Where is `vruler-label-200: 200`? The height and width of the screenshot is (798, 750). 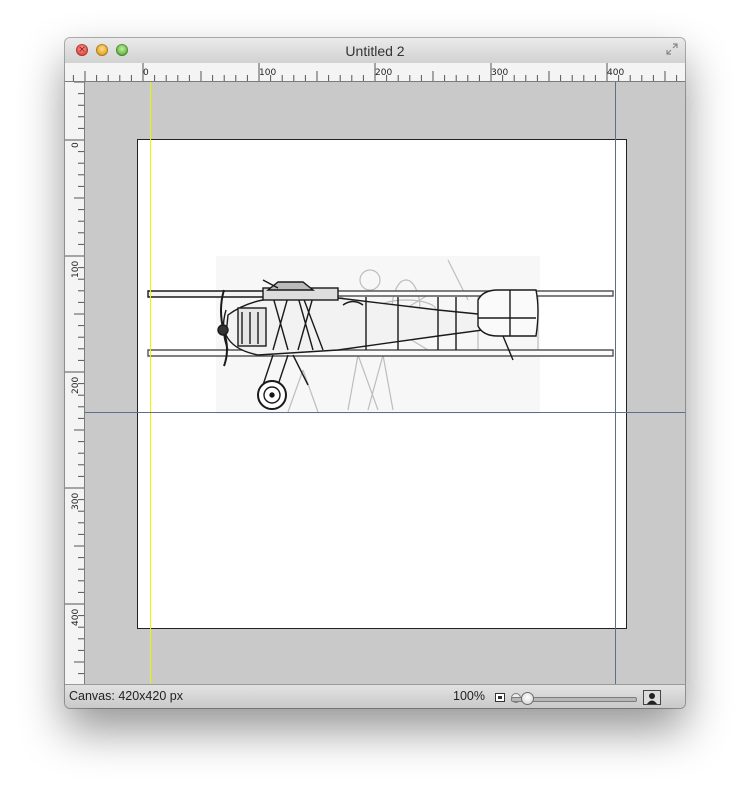 vruler-label-200: 200 is located at coordinates (76, 385).